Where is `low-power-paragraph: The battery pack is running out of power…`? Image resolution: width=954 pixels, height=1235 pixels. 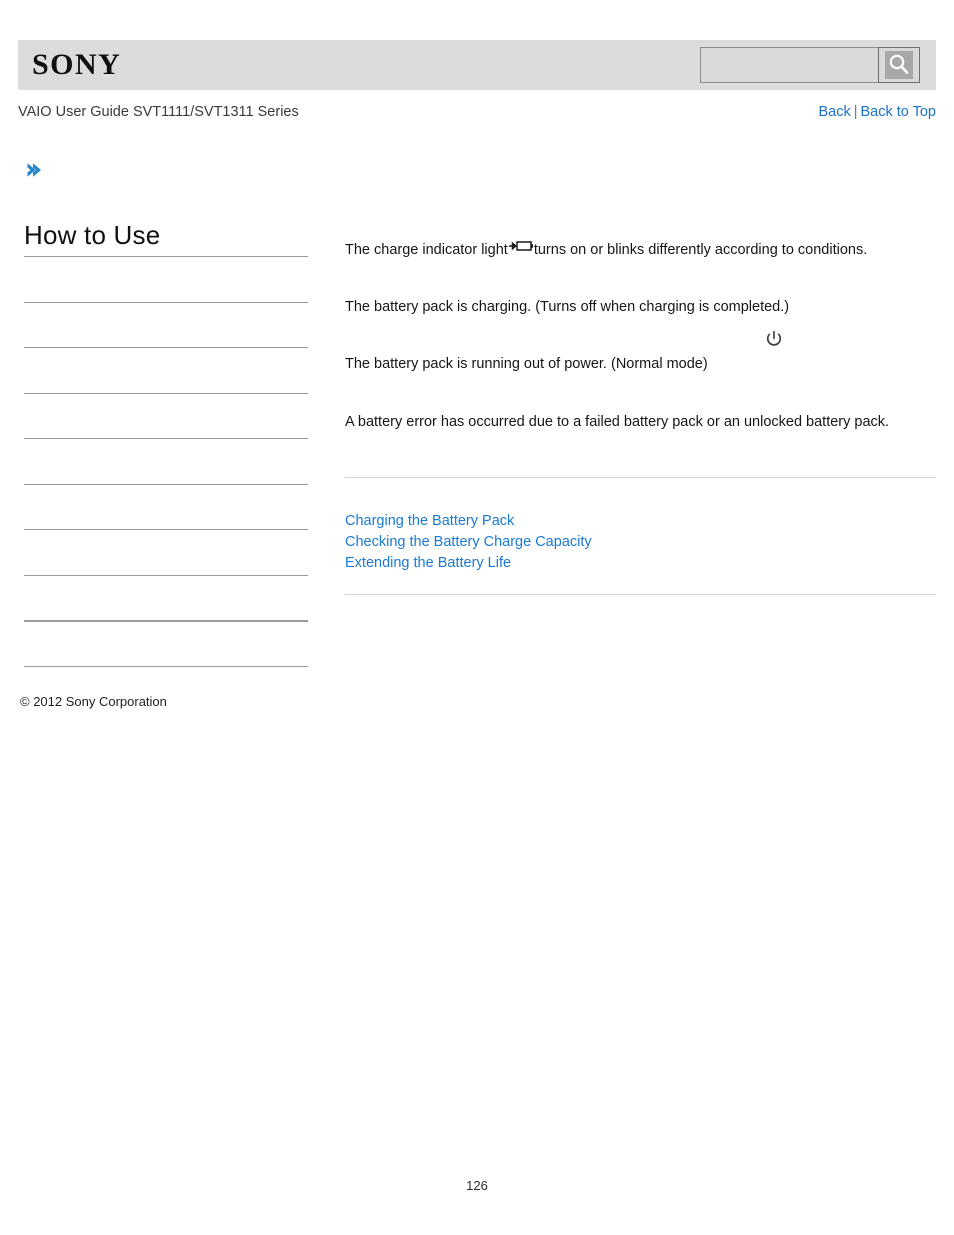
low-power-paragraph: The battery pack is running out of power… is located at coordinates (526, 364).